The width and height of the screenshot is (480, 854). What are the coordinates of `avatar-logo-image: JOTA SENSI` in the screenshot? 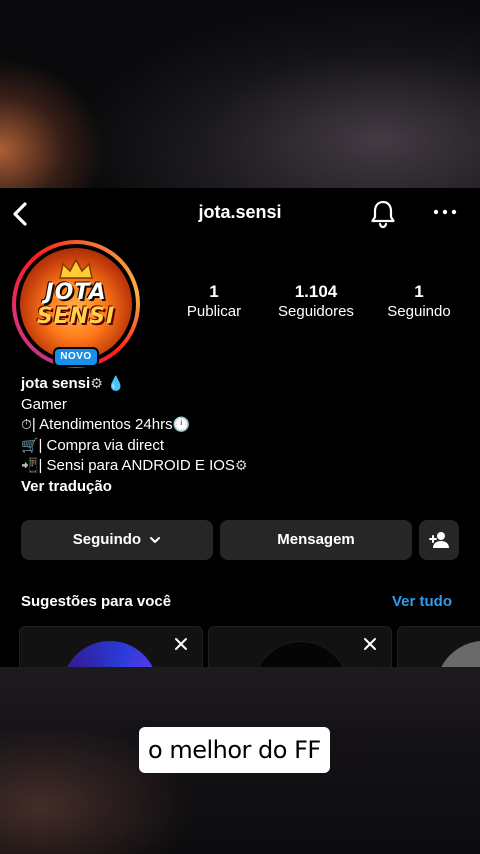 It's located at (76, 304).